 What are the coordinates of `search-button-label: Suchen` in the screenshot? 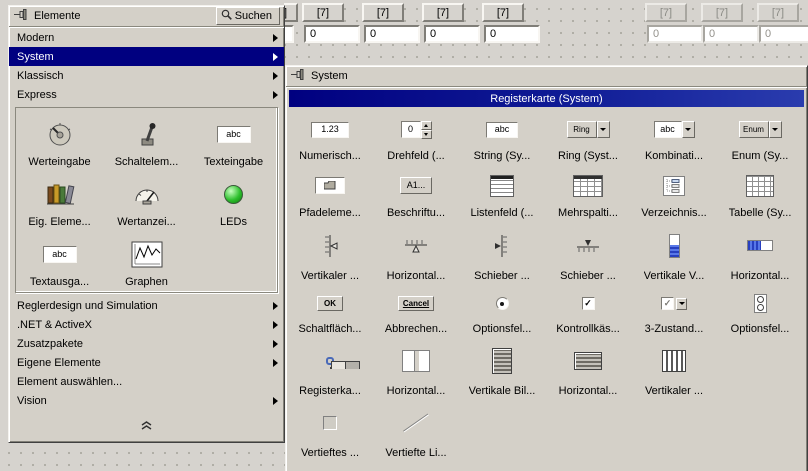 It's located at (253, 16).